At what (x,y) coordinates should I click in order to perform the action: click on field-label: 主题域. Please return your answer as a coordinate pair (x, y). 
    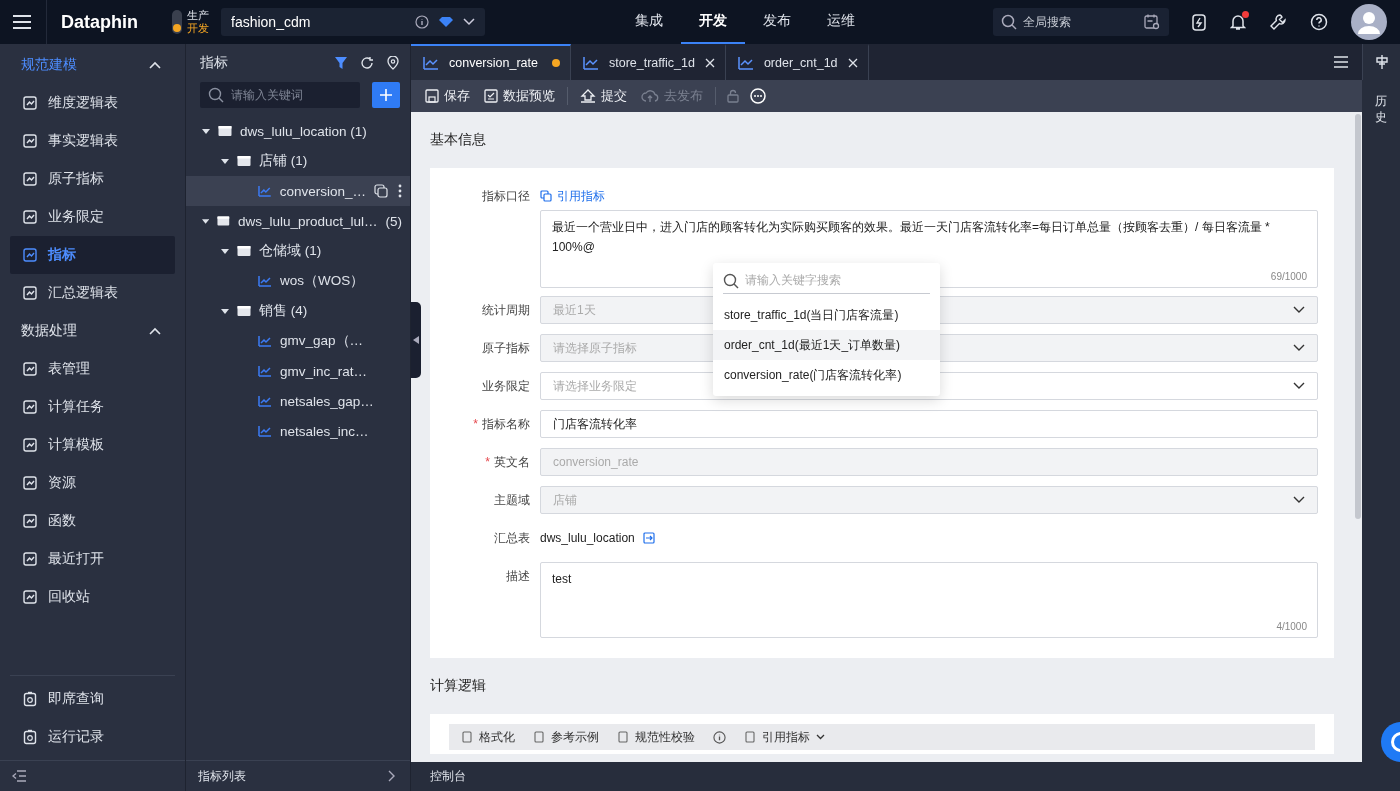
    Looking at the image, I should click on (512, 500).